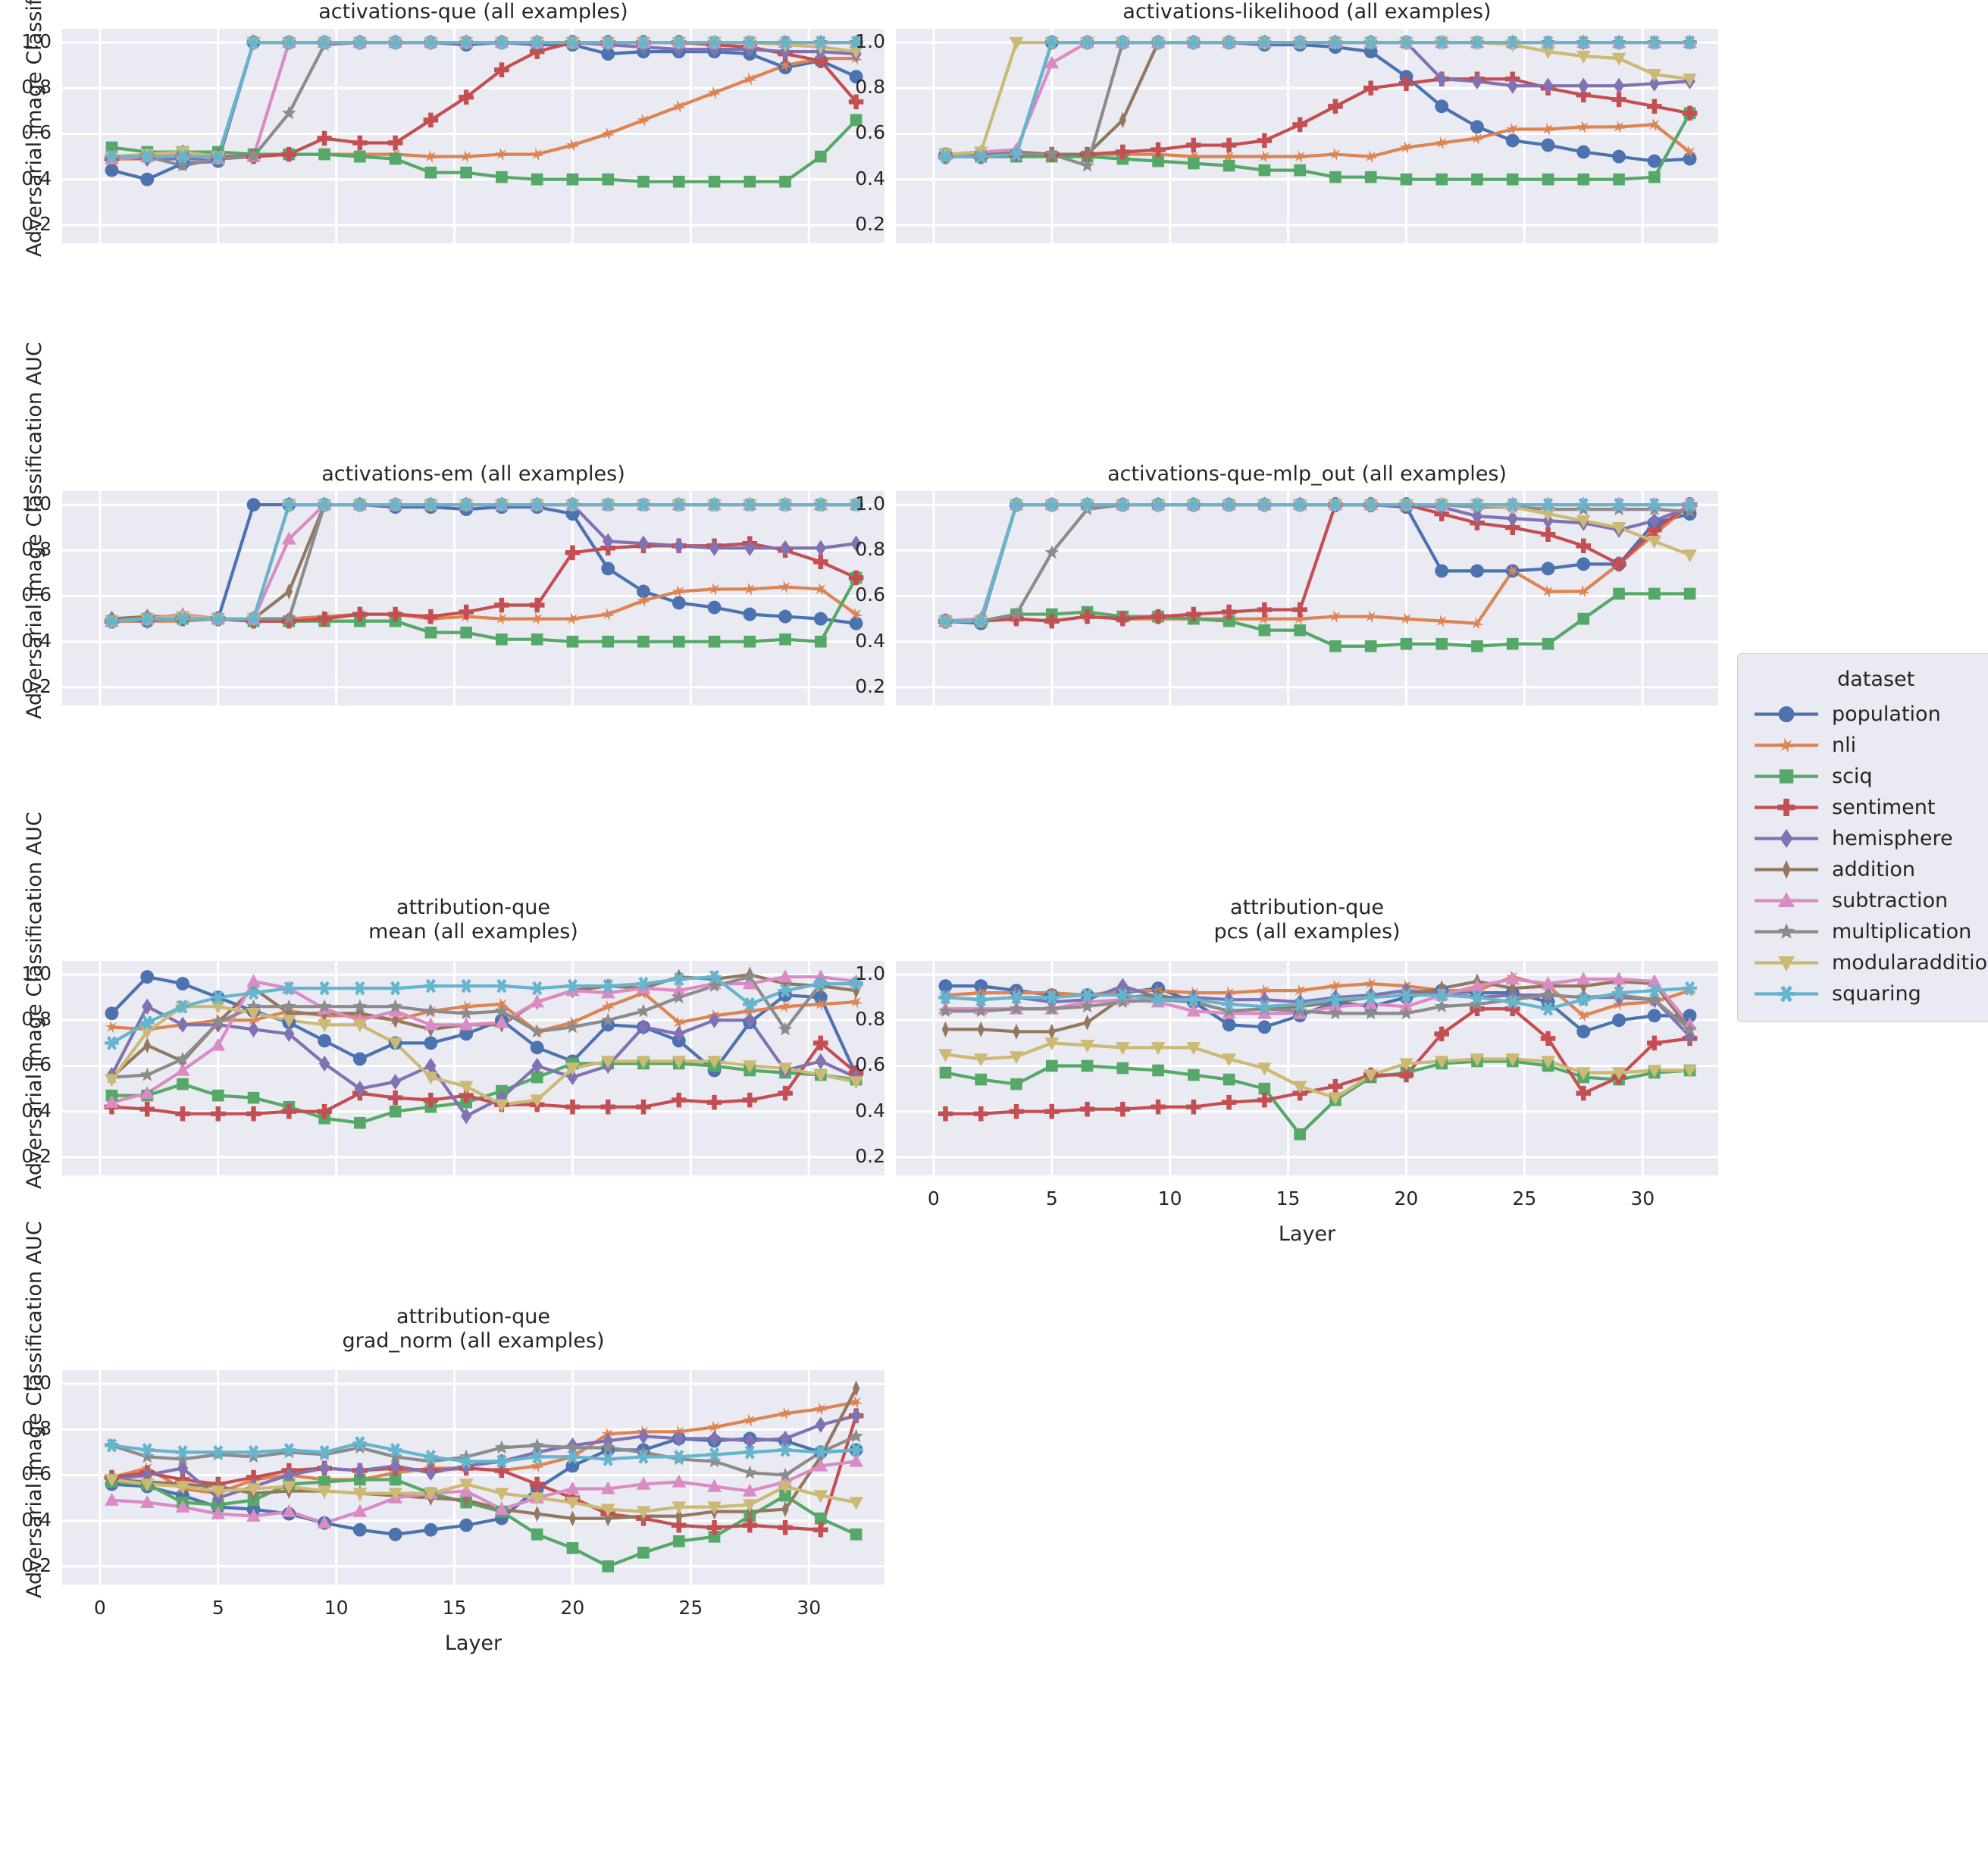  I want to click on subplot-activations-que: activations-que (all examples), so click(473, 122).